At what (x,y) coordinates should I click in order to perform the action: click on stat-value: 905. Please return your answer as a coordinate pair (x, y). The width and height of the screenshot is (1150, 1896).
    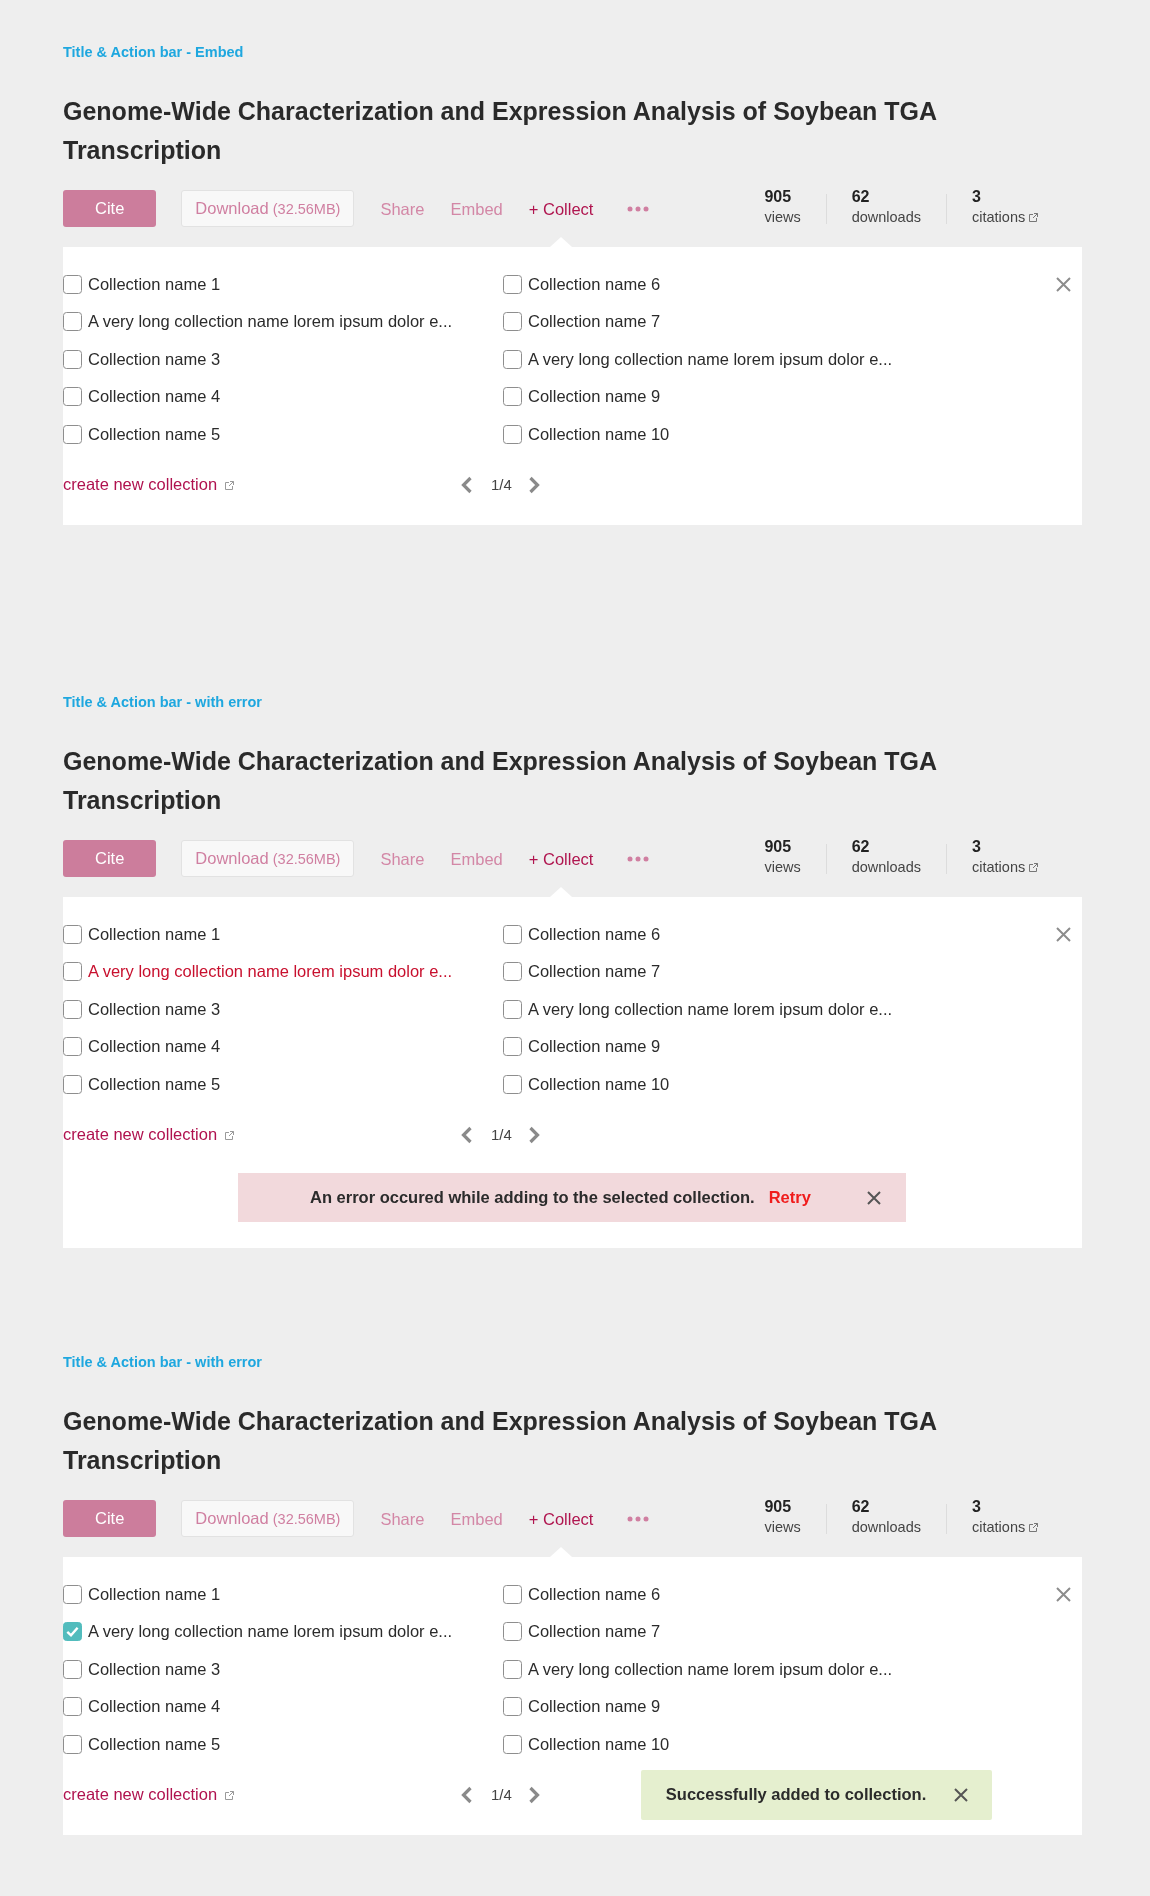
    Looking at the image, I should click on (778, 1506).